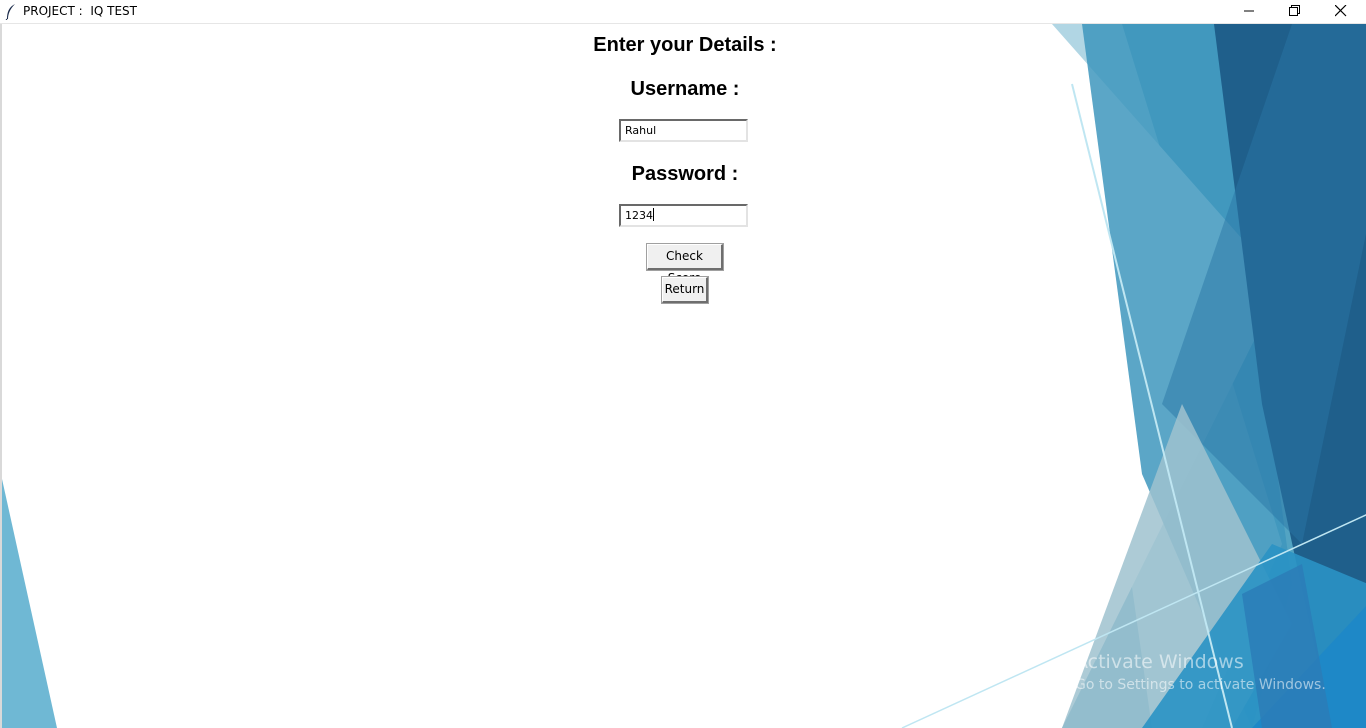 The image size is (1366, 728). What do you see at coordinates (685, 264) in the screenshot?
I see `check-score-button: Check Score` at bounding box center [685, 264].